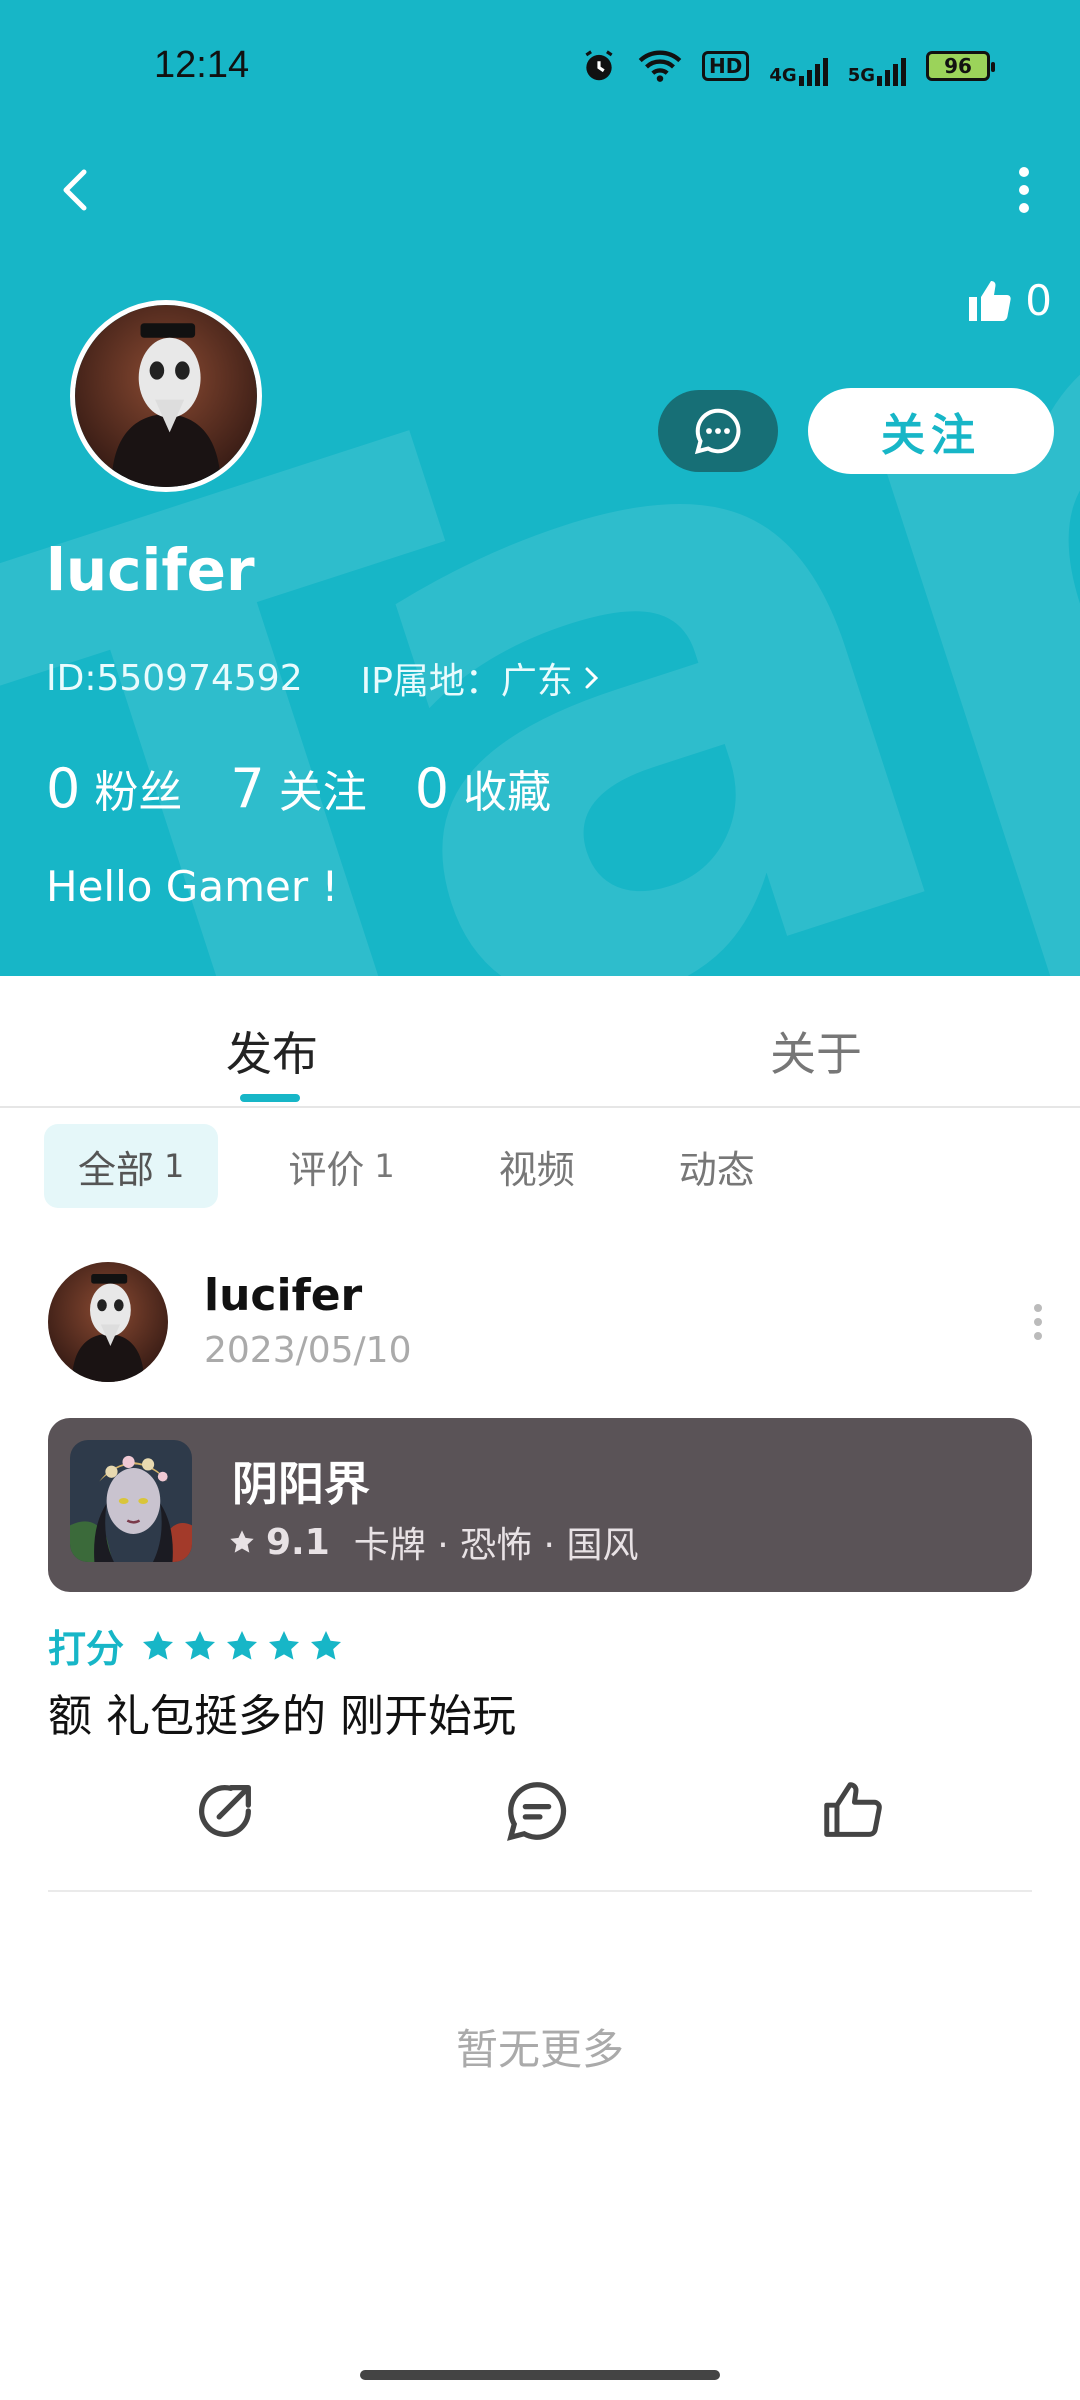  What do you see at coordinates (877, 66) in the screenshot?
I see `signal-5g-icon: 5G` at bounding box center [877, 66].